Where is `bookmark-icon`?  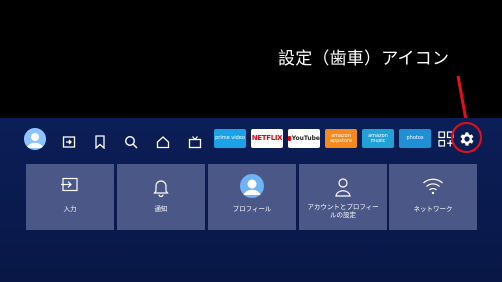 bookmark-icon is located at coordinates (100, 142).